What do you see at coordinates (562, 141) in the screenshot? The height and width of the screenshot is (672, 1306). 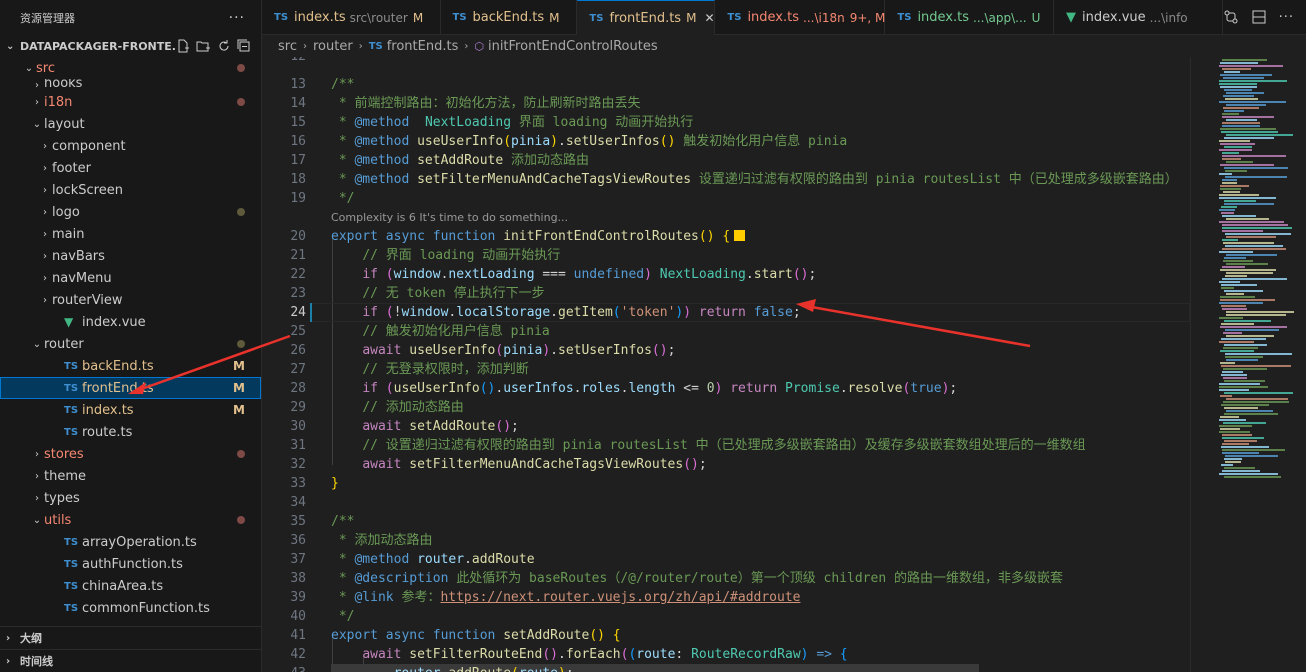 I see `code-token: .` at bounding box center [562, 141].